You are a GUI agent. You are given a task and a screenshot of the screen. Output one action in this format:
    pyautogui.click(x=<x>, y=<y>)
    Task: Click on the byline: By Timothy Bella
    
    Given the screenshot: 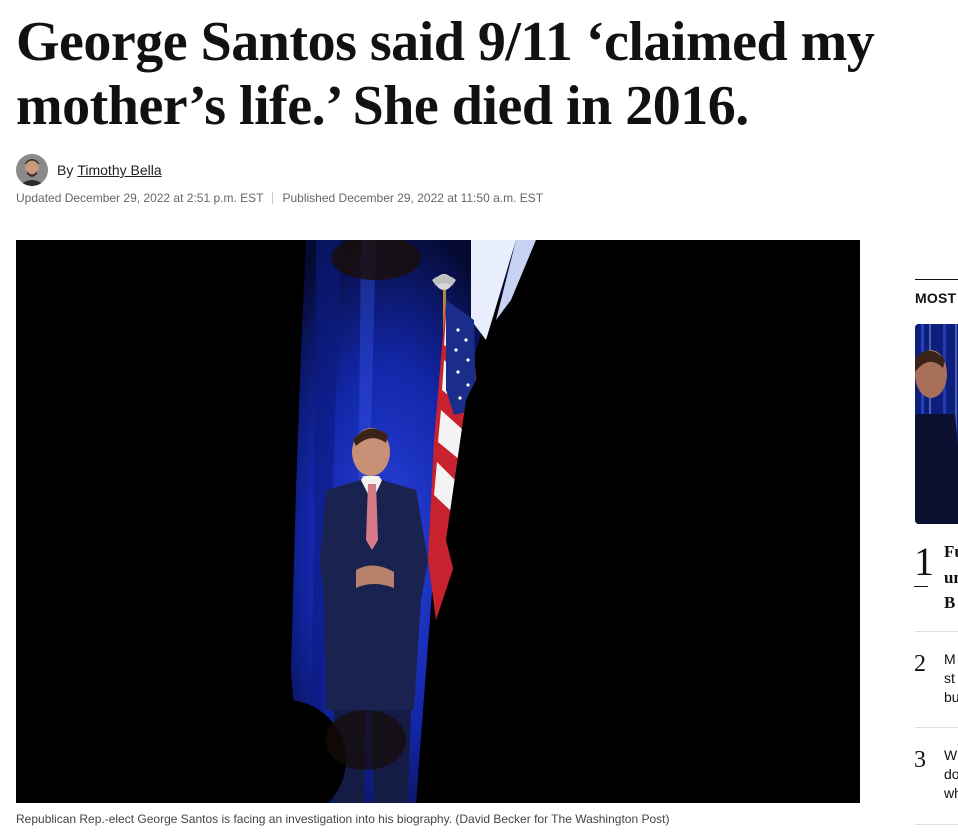 What is the action you would take?
    pyautogui.click(x=89, y=170)
    